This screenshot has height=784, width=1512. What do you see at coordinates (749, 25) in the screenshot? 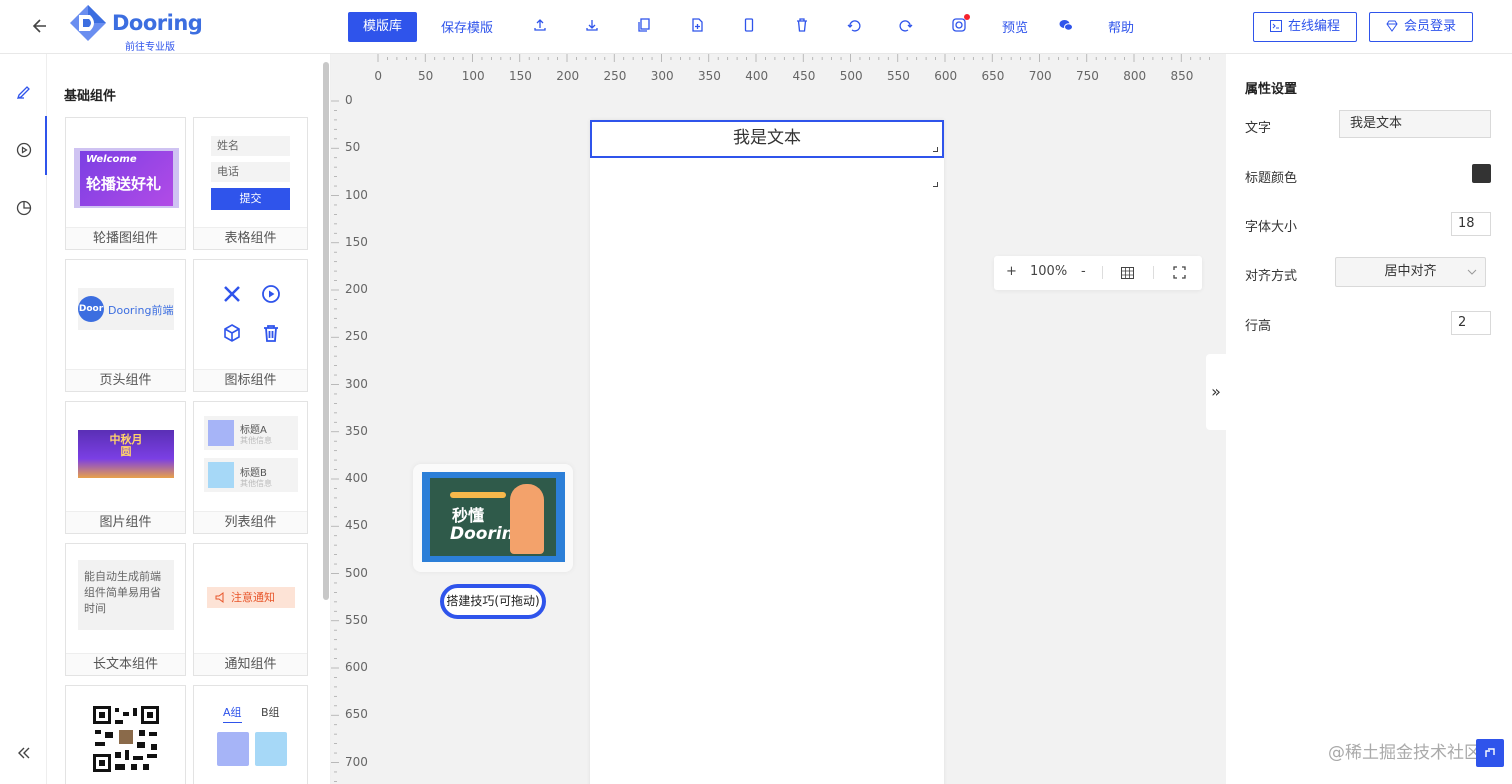
I see `mobile-icon` at bounding box center [749, 25].